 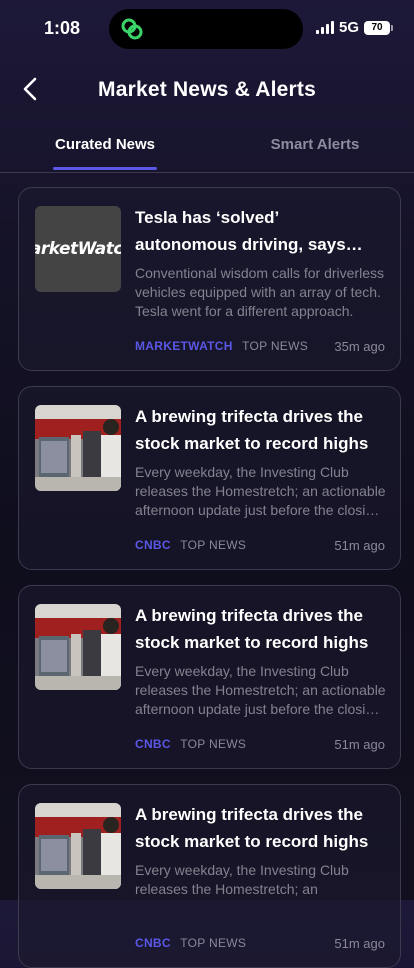 What do you see at coordinates (184, 346) in the screenshot?
I see `news-source: MARKETWATCH` at bounding box center [184, 346].